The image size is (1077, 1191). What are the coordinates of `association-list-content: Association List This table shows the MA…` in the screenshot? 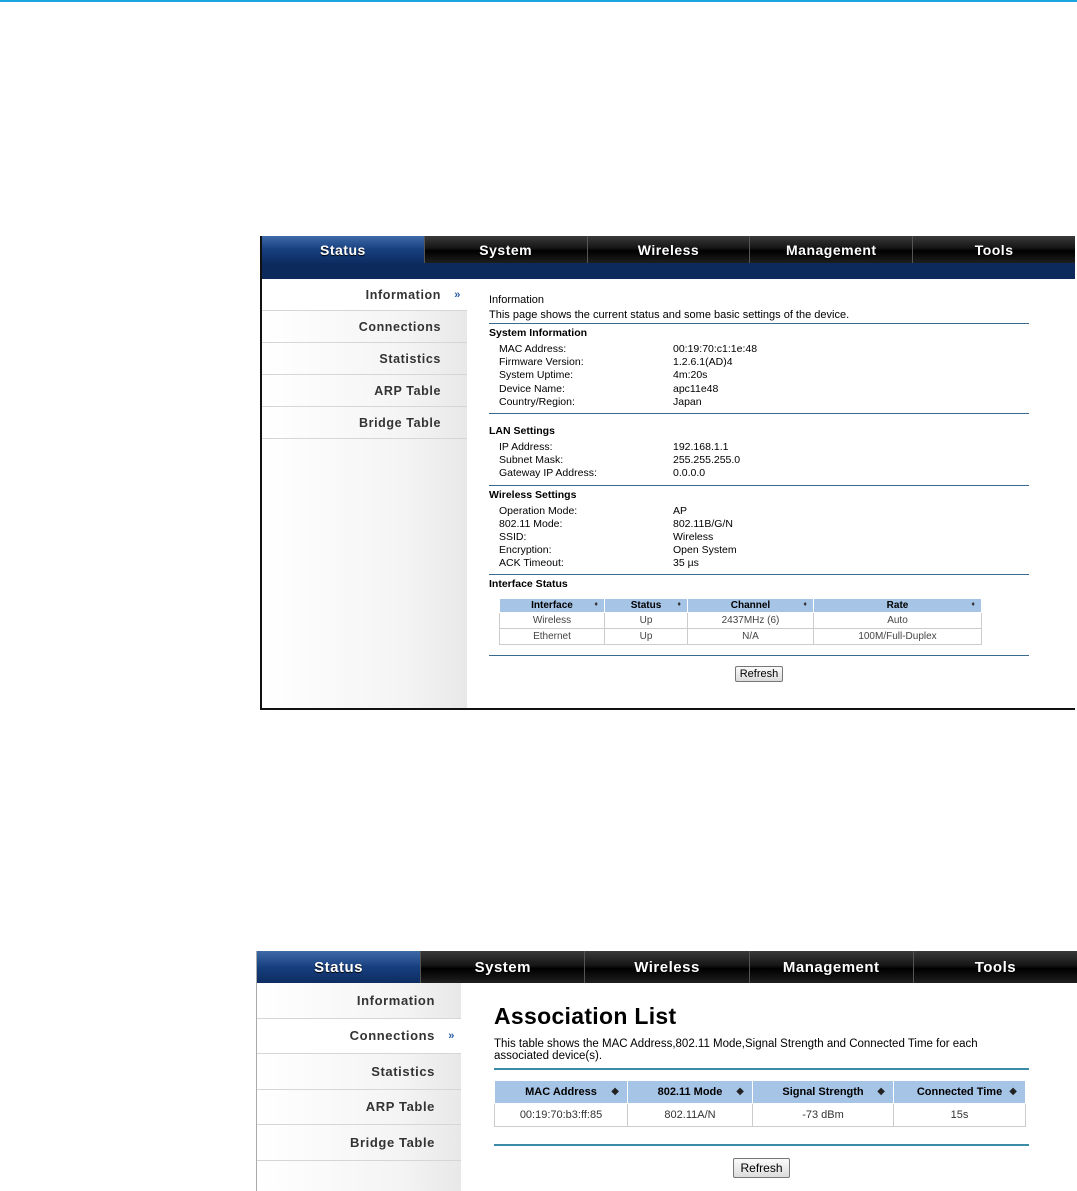 It's located at (761, 1090).